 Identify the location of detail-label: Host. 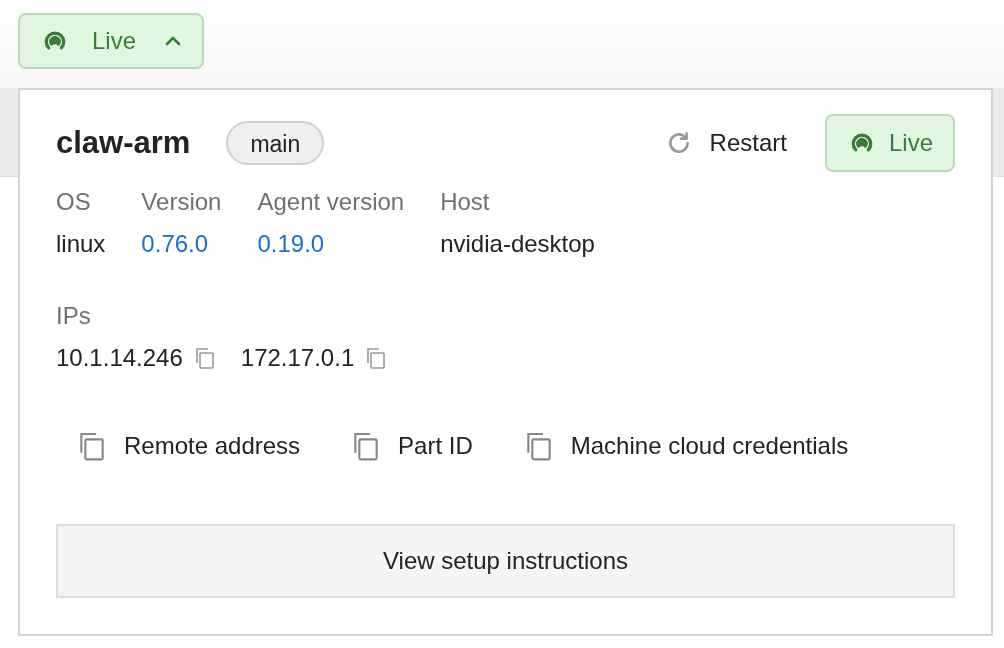
(465, 202).